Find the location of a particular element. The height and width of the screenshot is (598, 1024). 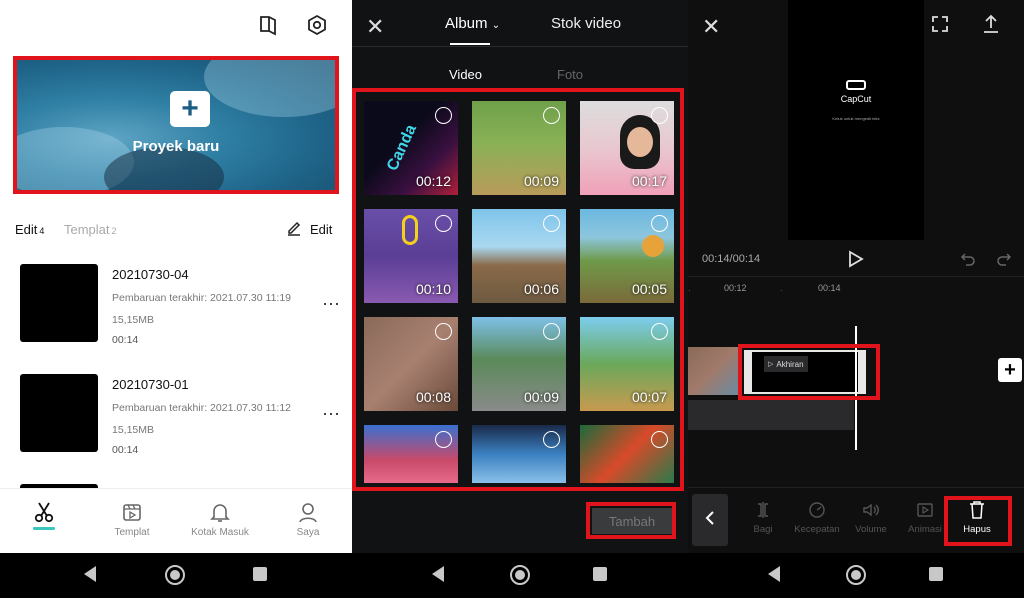

tab-inbox-label: Kotak Masuk is located at coordinates (220, 532).